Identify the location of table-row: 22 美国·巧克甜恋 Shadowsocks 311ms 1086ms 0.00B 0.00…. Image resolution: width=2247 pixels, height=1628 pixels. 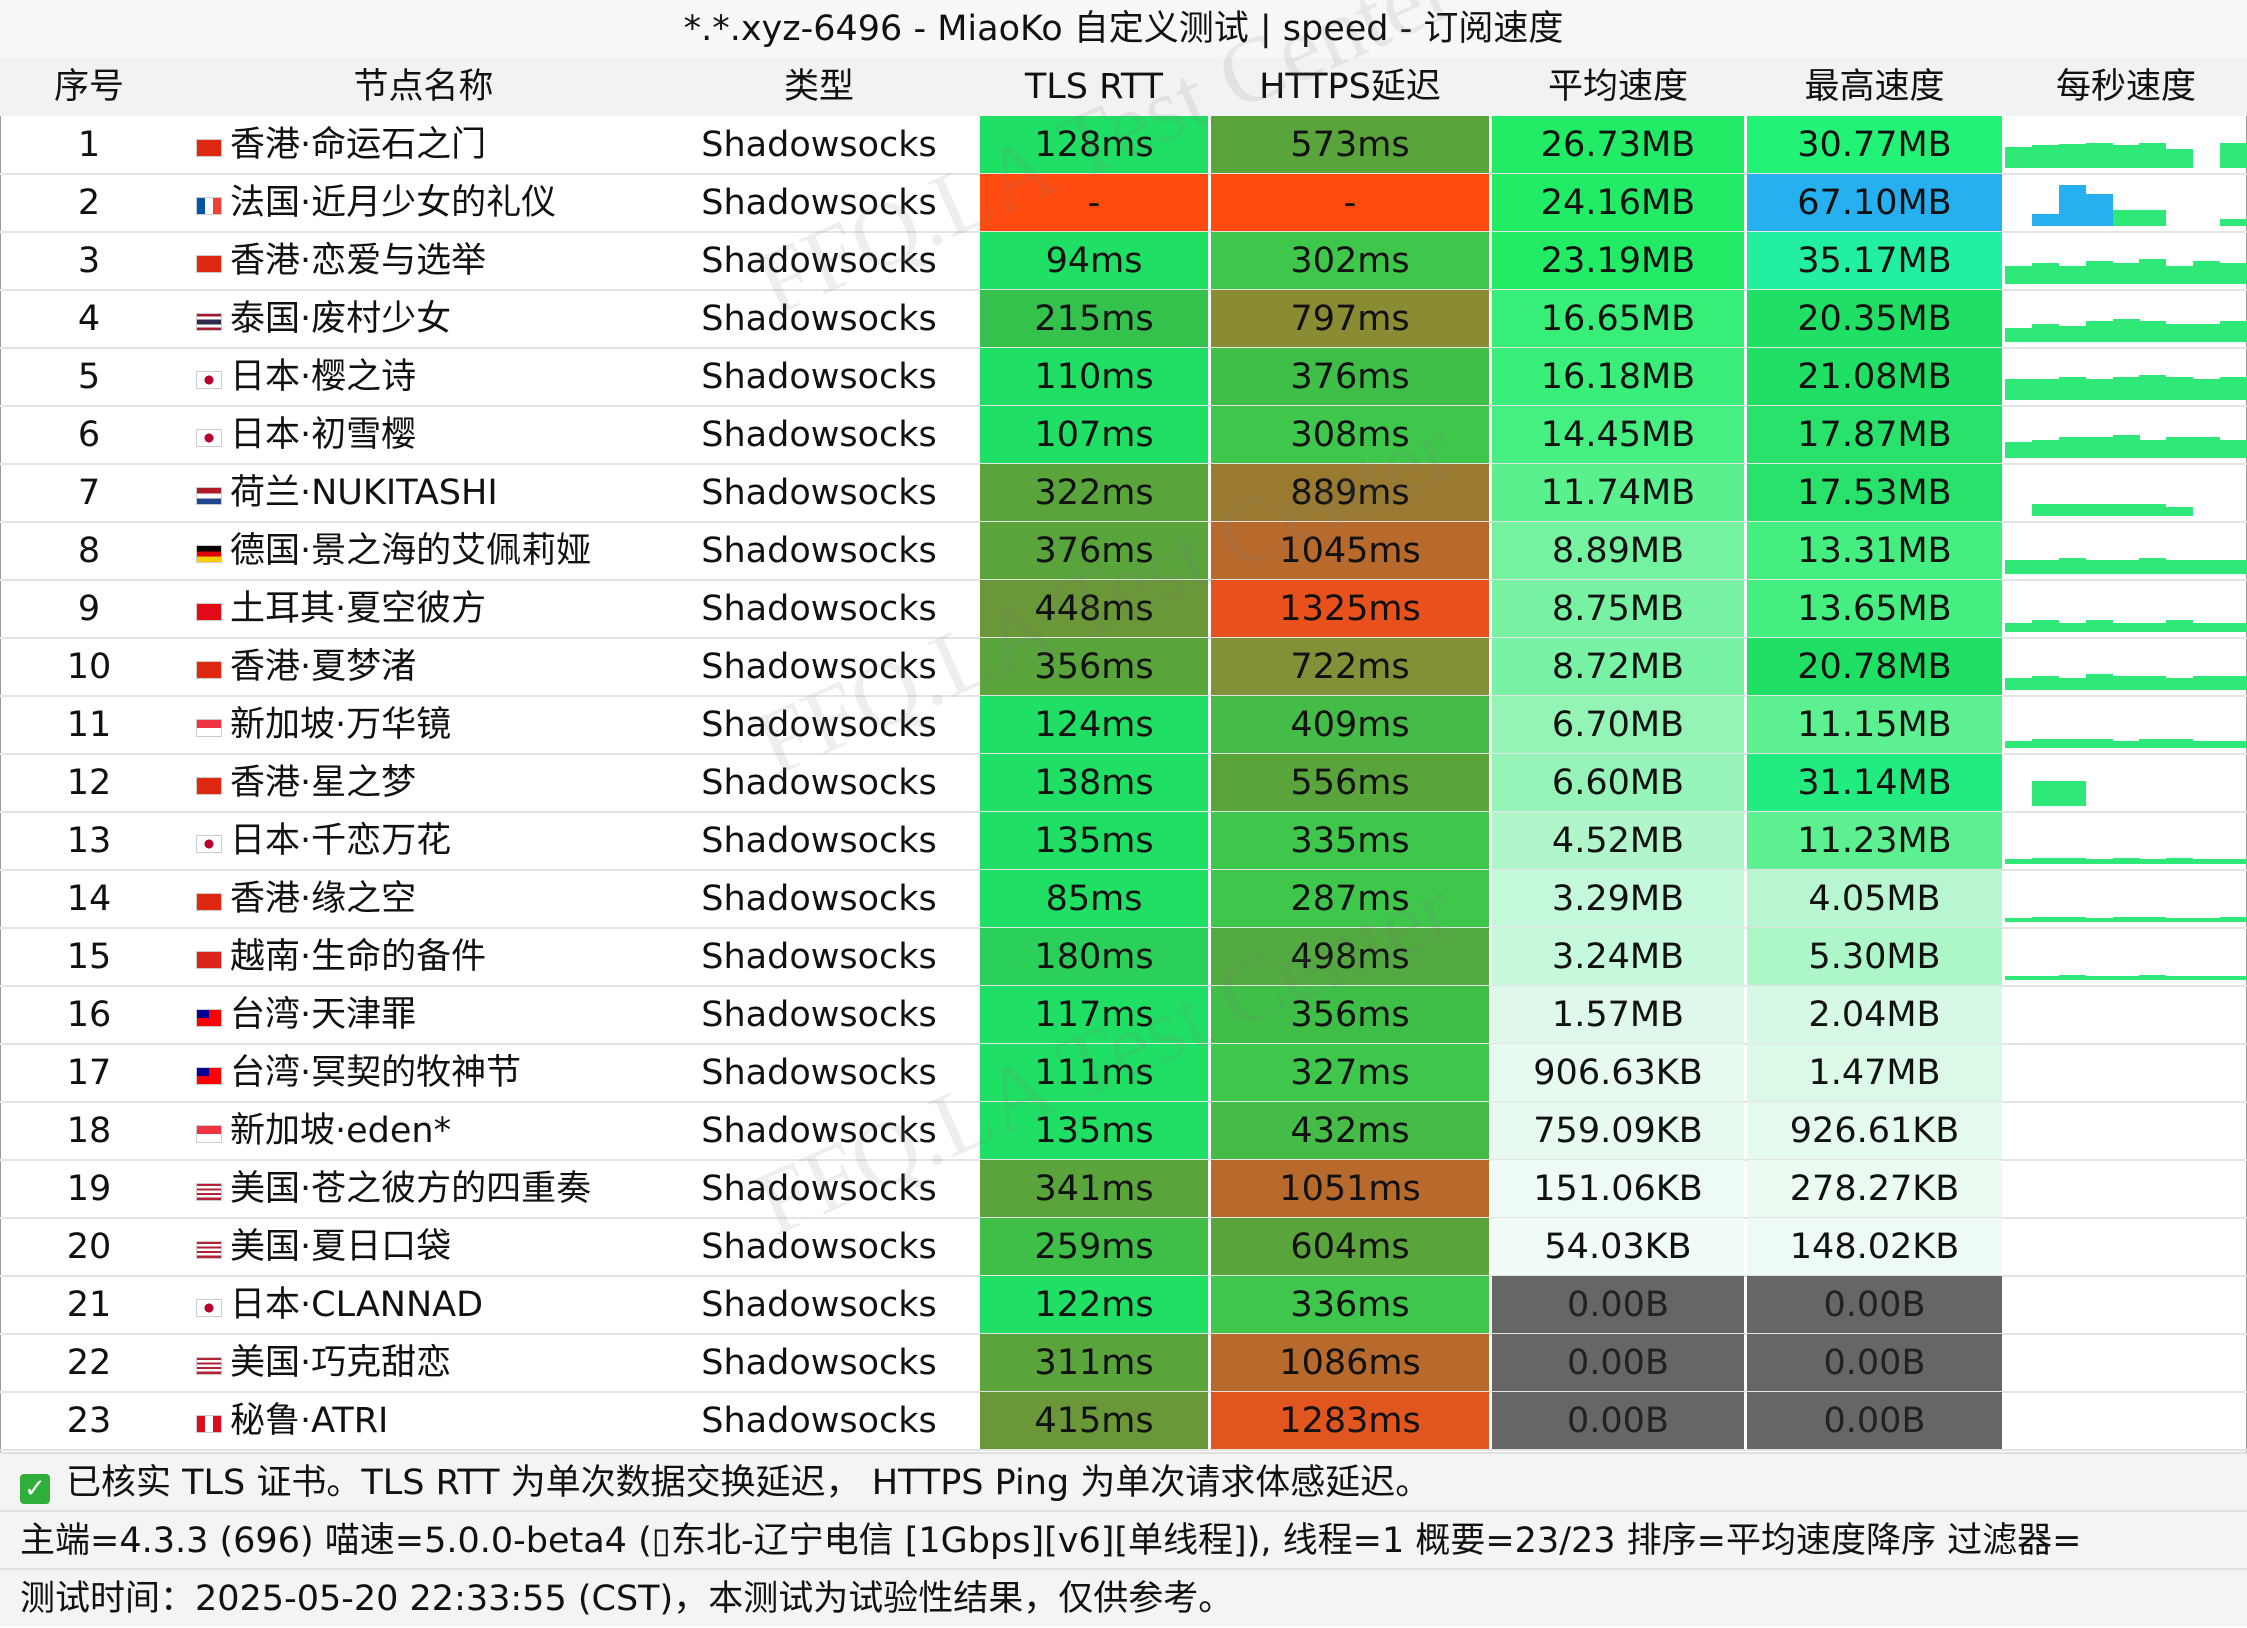
(1123, 1363).